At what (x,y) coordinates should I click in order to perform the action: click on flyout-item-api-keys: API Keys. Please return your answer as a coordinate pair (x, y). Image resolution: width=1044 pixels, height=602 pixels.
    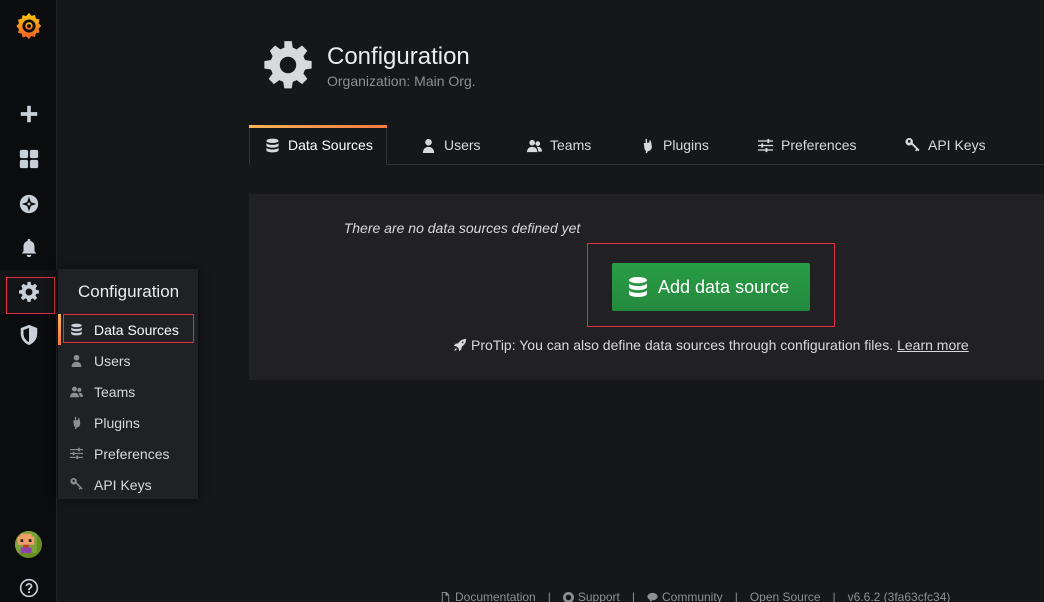
    Looking at the image, I should click on (128, 484).